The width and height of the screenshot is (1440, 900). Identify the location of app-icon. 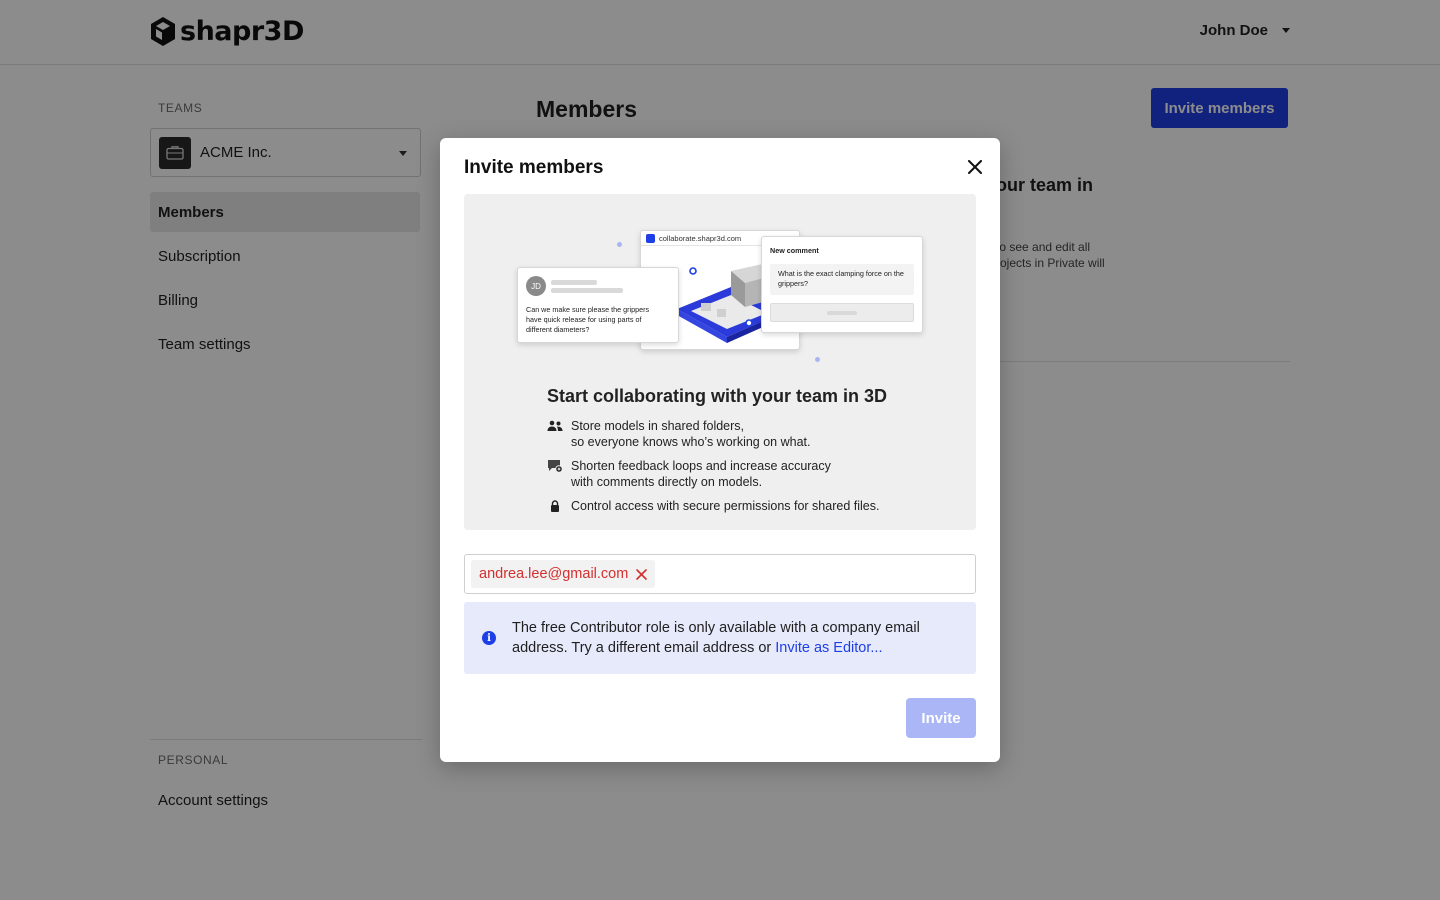
(650, 238).